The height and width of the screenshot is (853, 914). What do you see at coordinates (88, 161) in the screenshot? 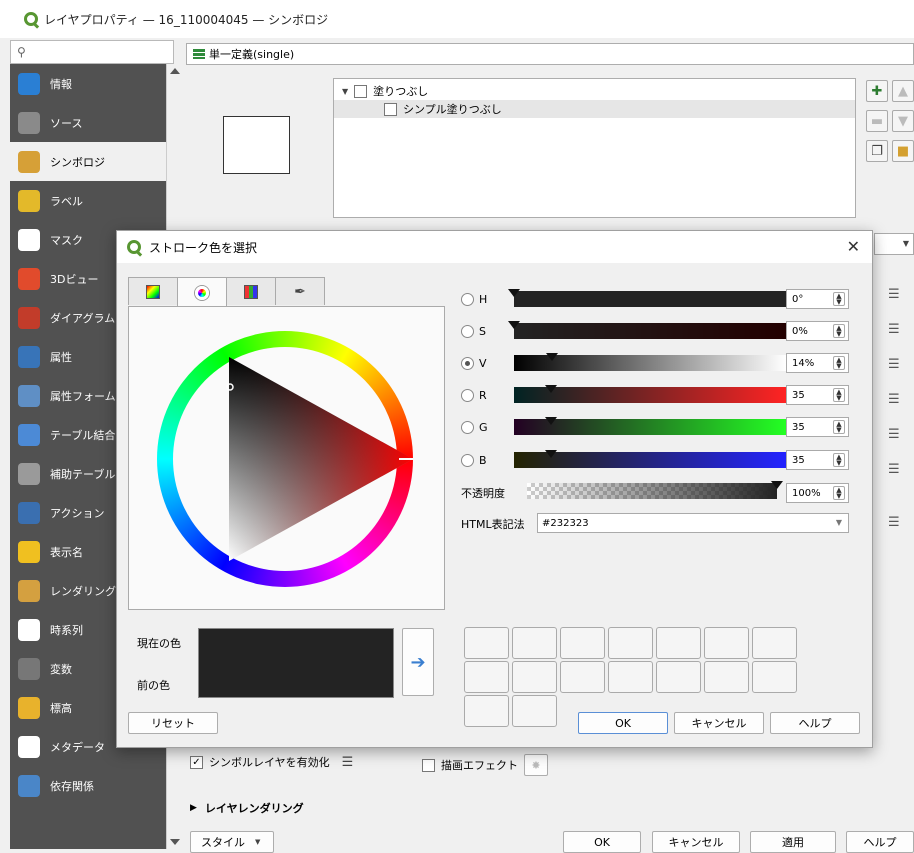
I see `sidebar-item: シンボロジ` at bounding box center [88, 161].